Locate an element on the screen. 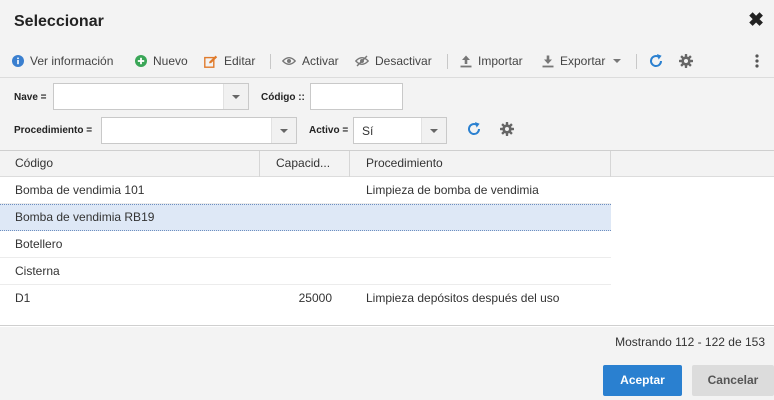  cell-codigo: Bomba de vendimia 101 is located at coordinates (80, 190).